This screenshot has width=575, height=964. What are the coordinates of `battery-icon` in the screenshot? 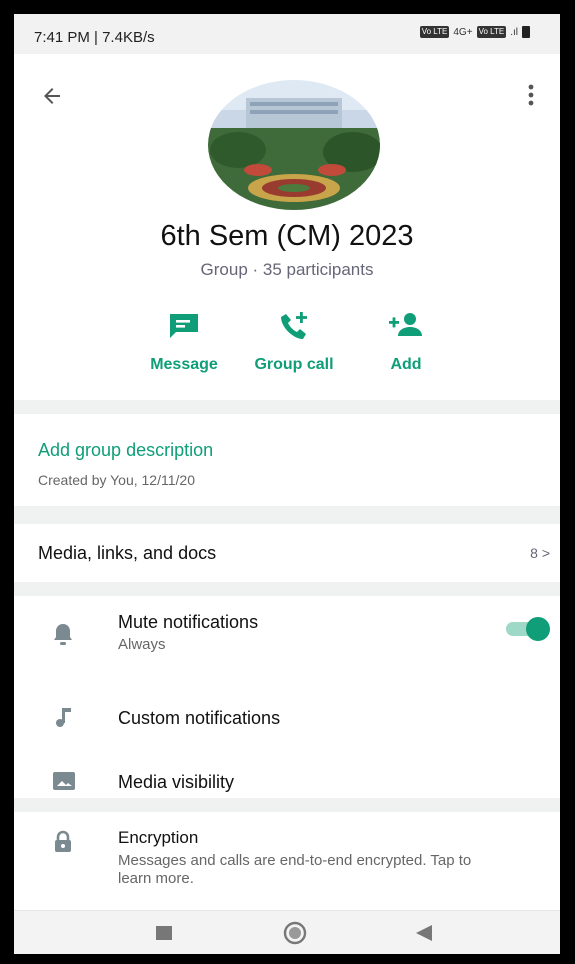 It's located at (526, 32).